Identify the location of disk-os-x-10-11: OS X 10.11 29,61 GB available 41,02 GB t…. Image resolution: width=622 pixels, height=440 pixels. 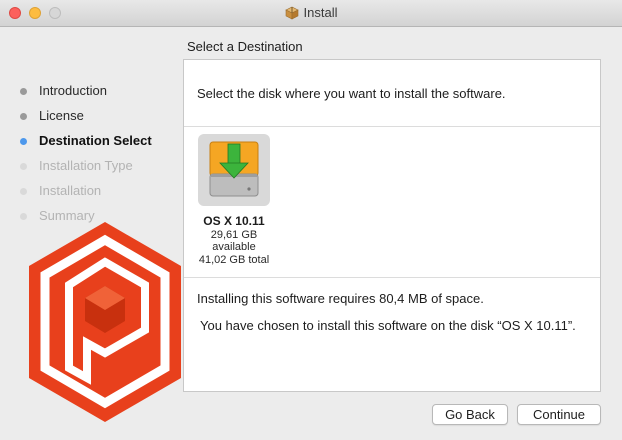
(234, 200).